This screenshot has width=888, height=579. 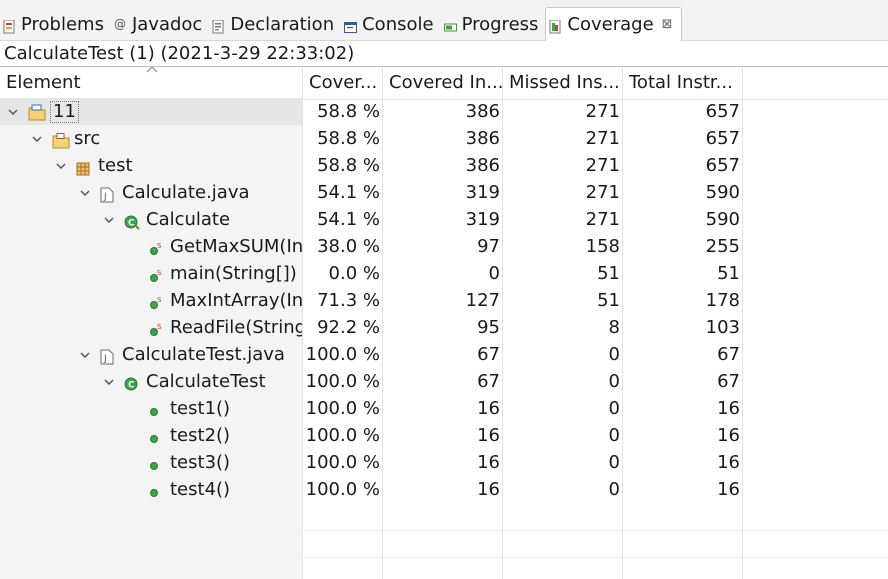 What do you see at coordinates (348, 327) in the screenshot?
I see `coverage-cell: 92.2 %` at bounding box center [348, 327].